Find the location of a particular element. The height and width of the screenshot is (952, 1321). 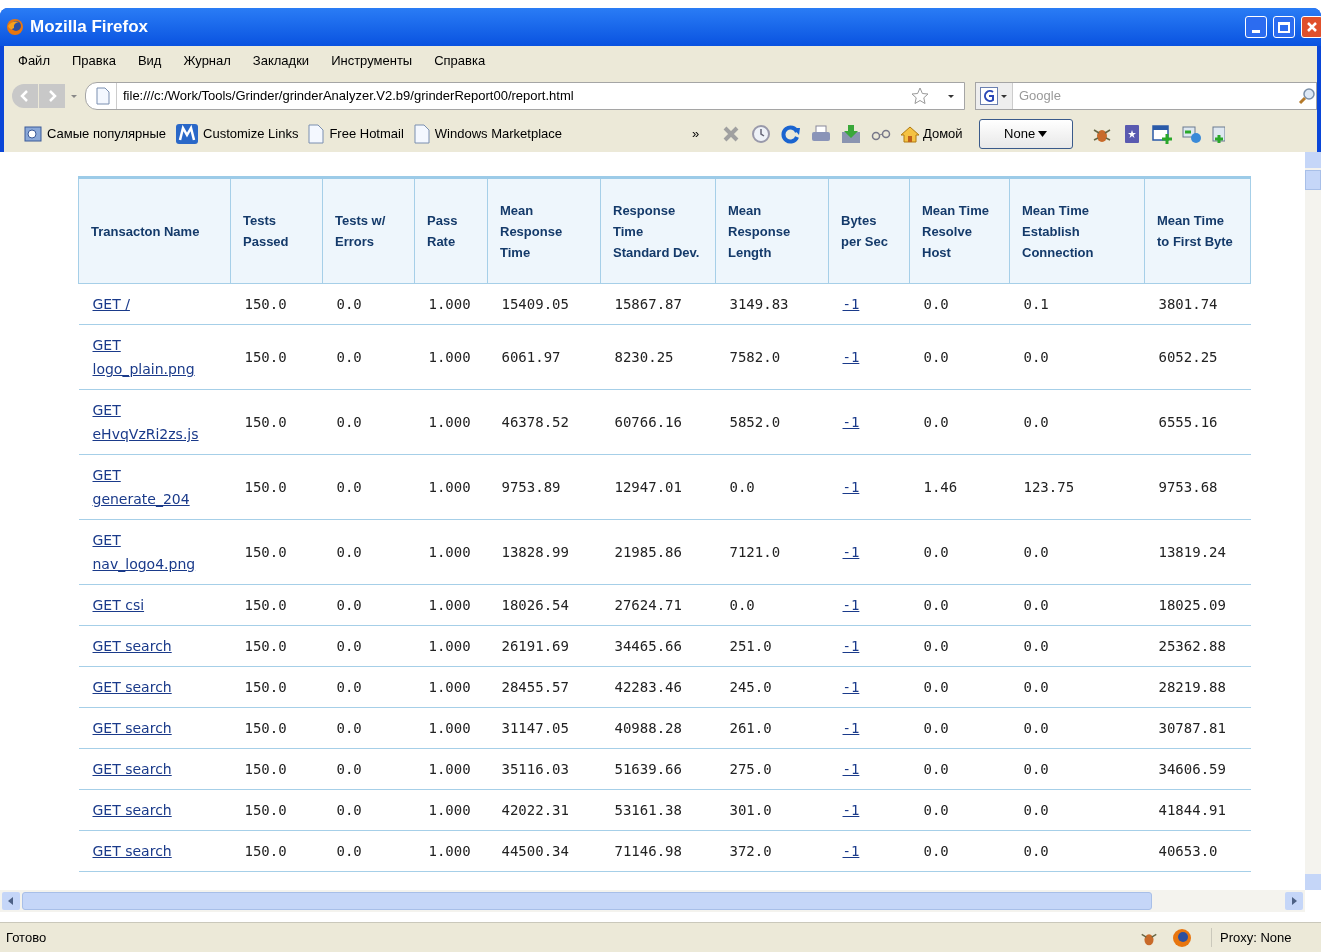

horizontal-scrollbar is located at coordinates (652, 901).